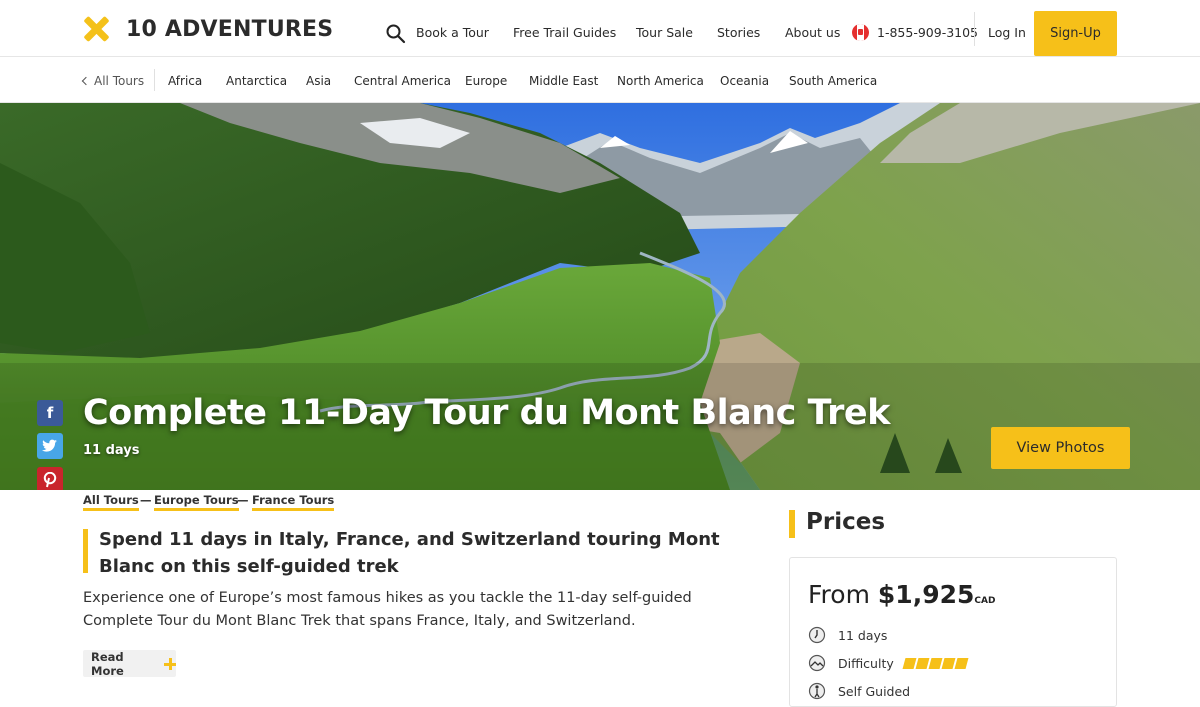 This screenshot has width=1200, height=707. I want to click on plus-icon, so click(170, 663).